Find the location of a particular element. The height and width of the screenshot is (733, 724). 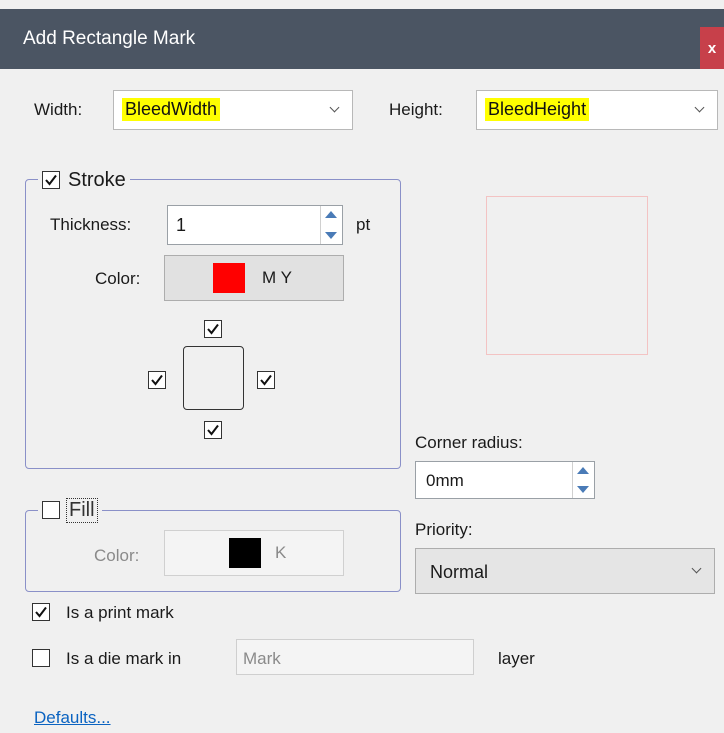

priority-label: Priority: is located at coordinates (444, 529).